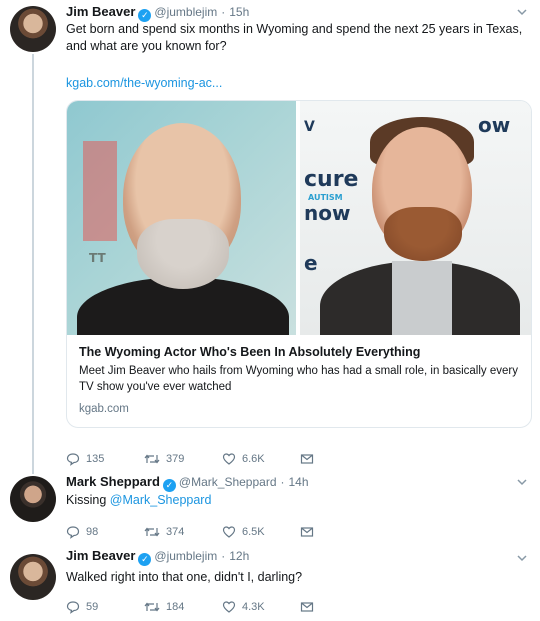  What do you see at coordinates (92, 532) in the screenshot?
I see `reply-count: 98` at bounding box center [92, 532].